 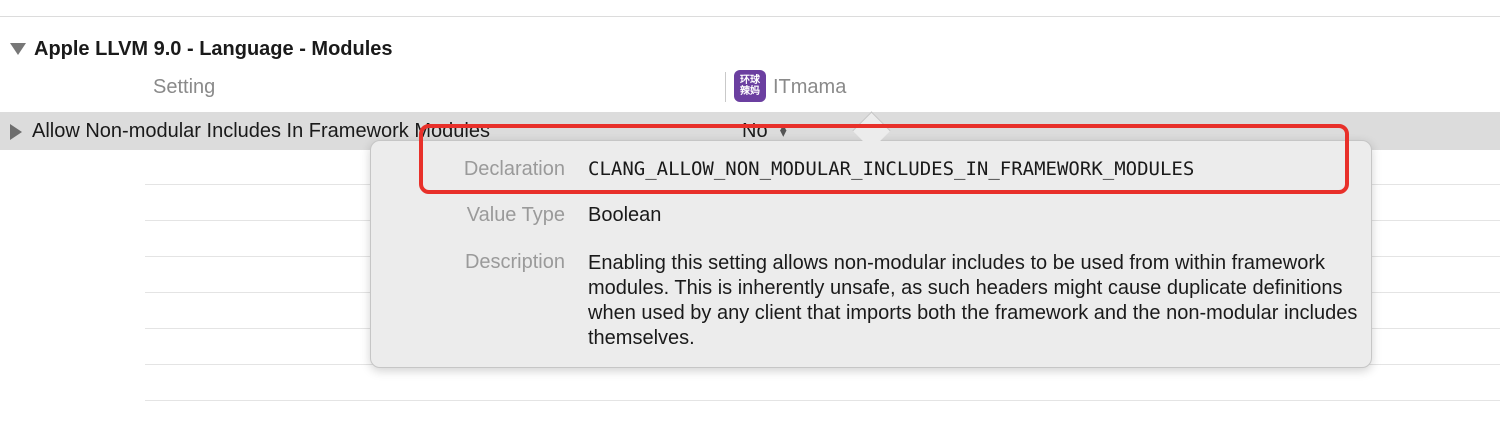 I want to click on section-header: Apple LLVM 9.0 - Language - Modules, so click(x=201, y=49).